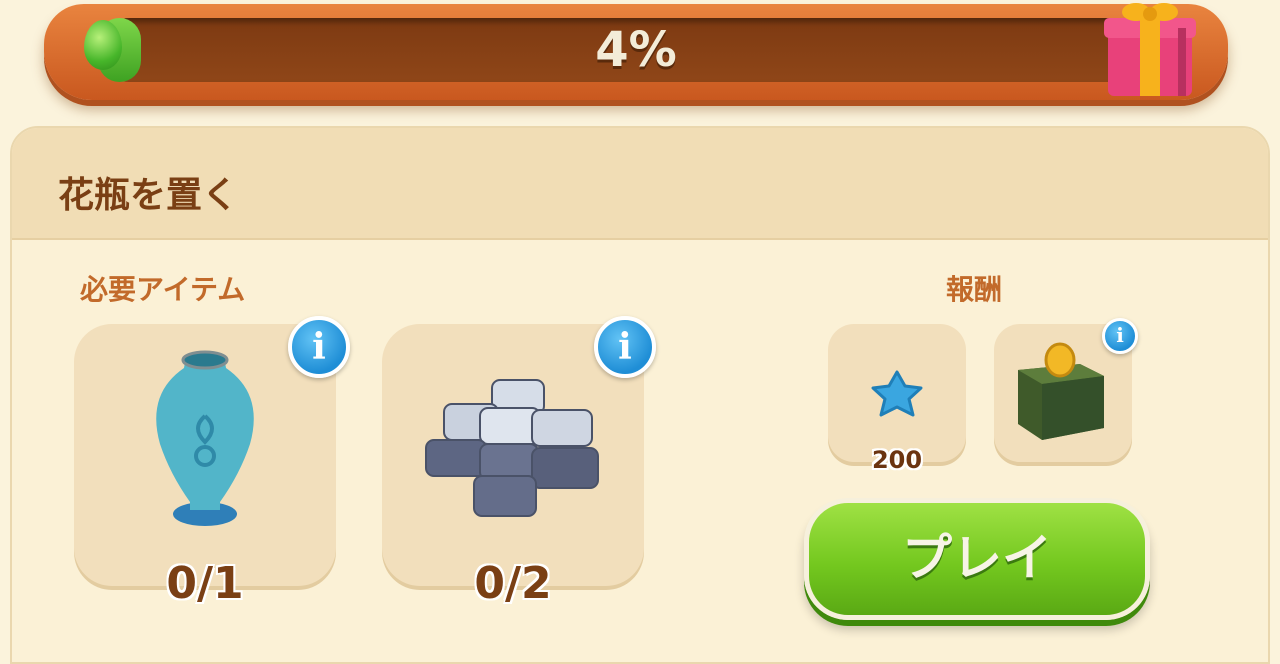 The height and width of the screenshot is (664, 1280). I want to click on progress-label: 4%, so click(636, 50).